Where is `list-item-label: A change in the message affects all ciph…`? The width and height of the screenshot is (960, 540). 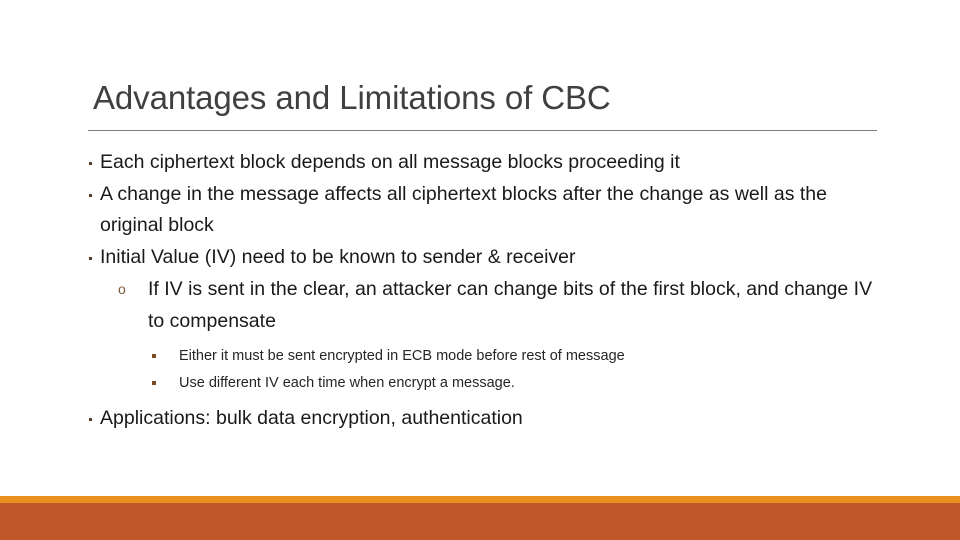 list-item-label: A change in the message affects all ciph… is located at coordinates (463, 209).